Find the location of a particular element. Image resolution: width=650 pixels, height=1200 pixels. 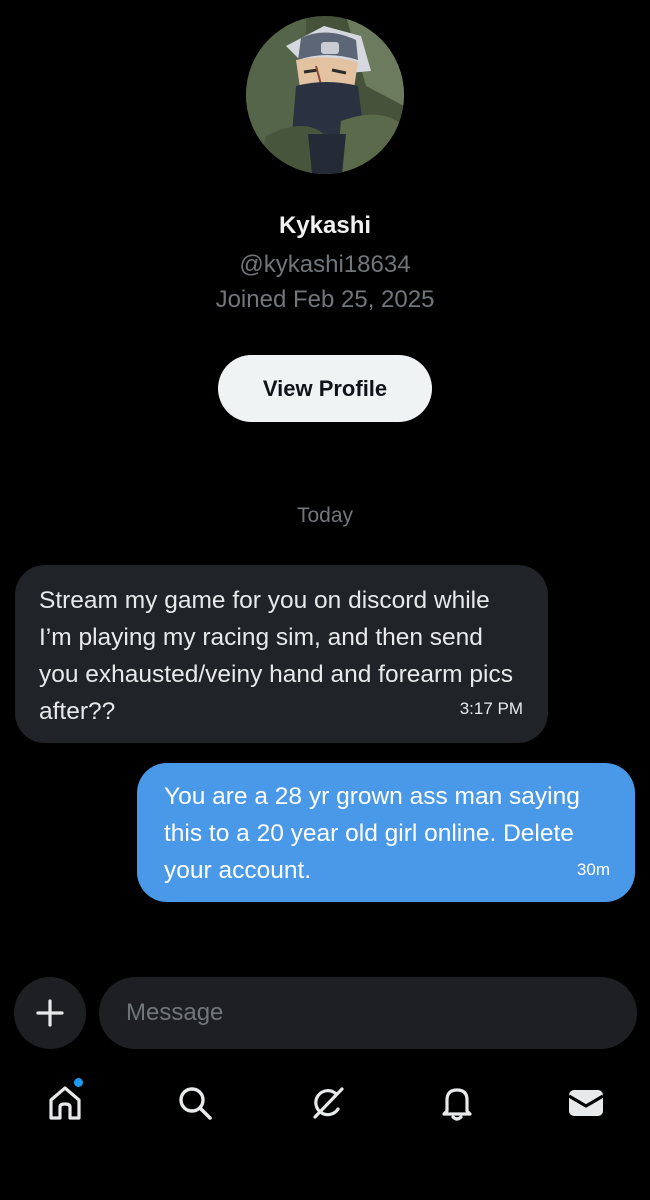

home-notification-dot is located at coordinates (78, 1082).